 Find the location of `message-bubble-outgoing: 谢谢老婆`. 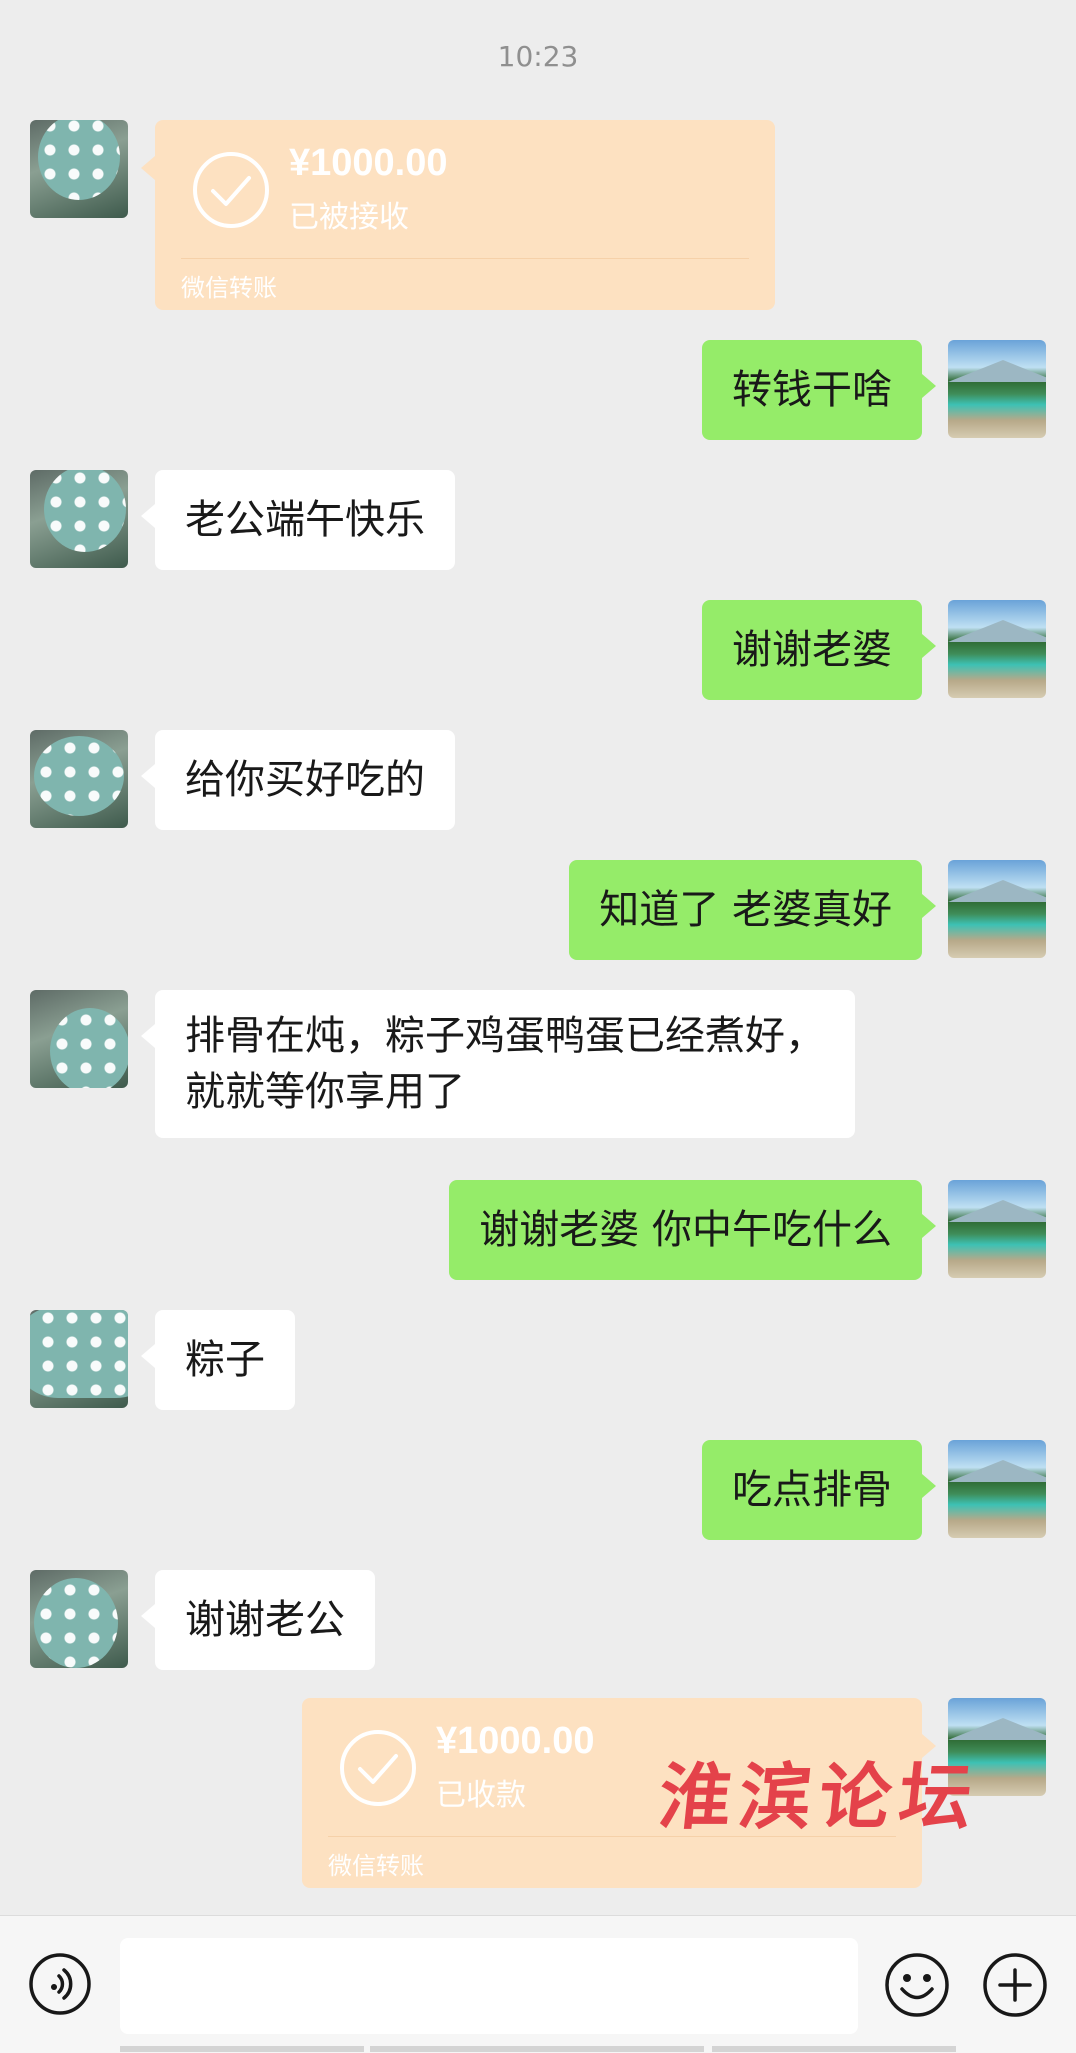

message-bubble-outgoing: 谢谢老婆 is located at coordinates (819, 650).